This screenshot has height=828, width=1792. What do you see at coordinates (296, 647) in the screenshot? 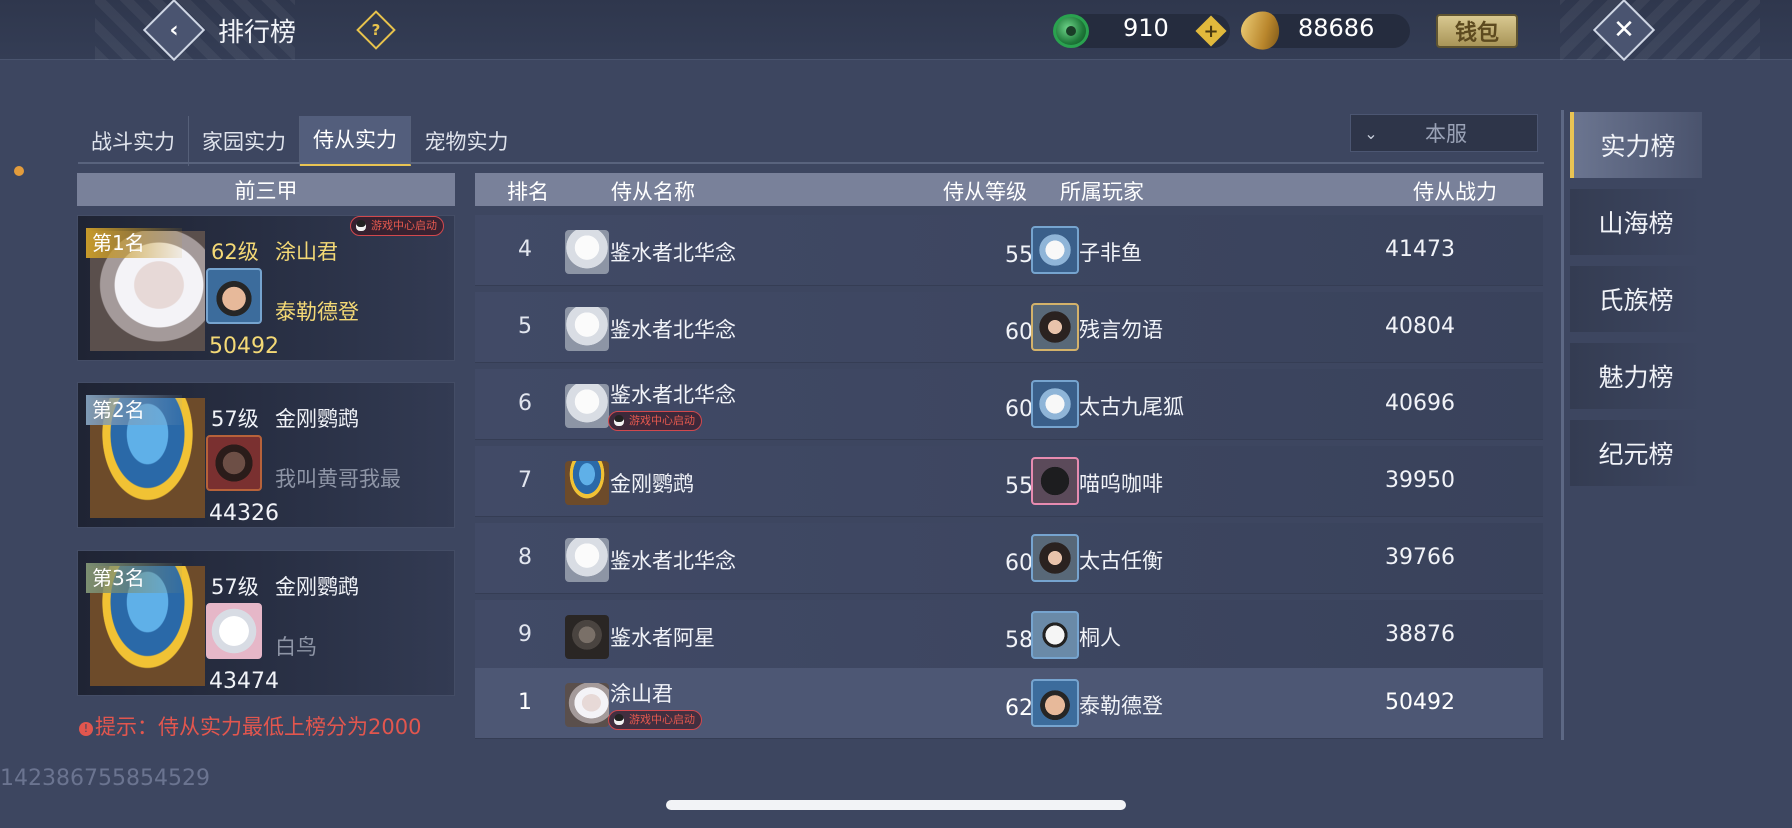
I see `owner-name: 白鸟` at bounding box center [296, 647].